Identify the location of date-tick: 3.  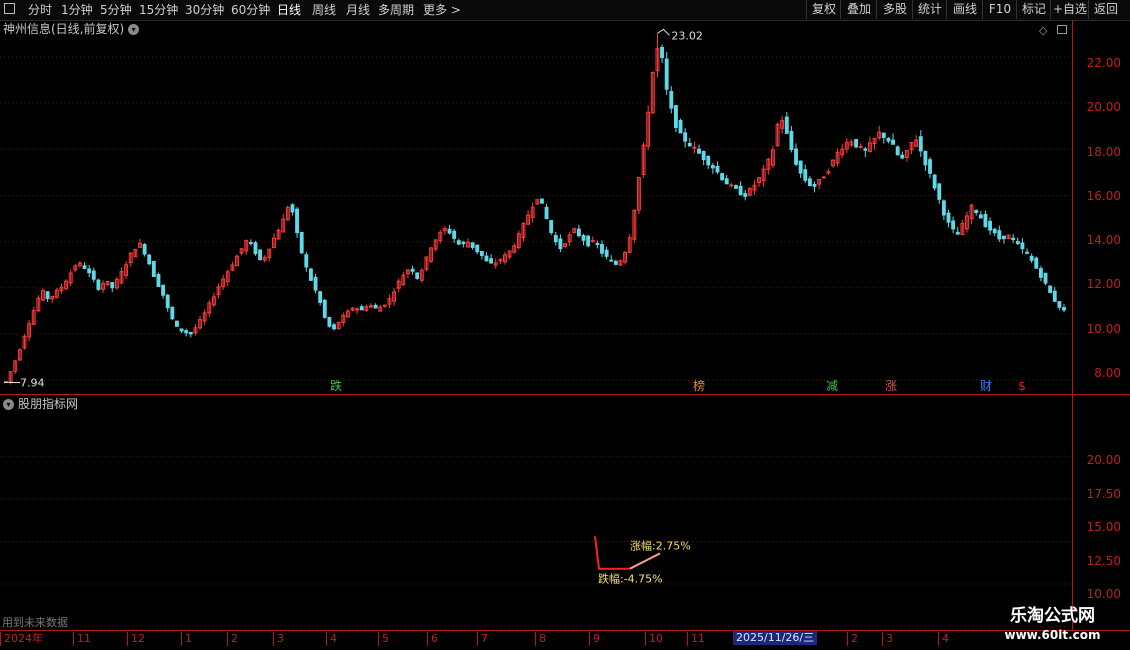
(887, 639).